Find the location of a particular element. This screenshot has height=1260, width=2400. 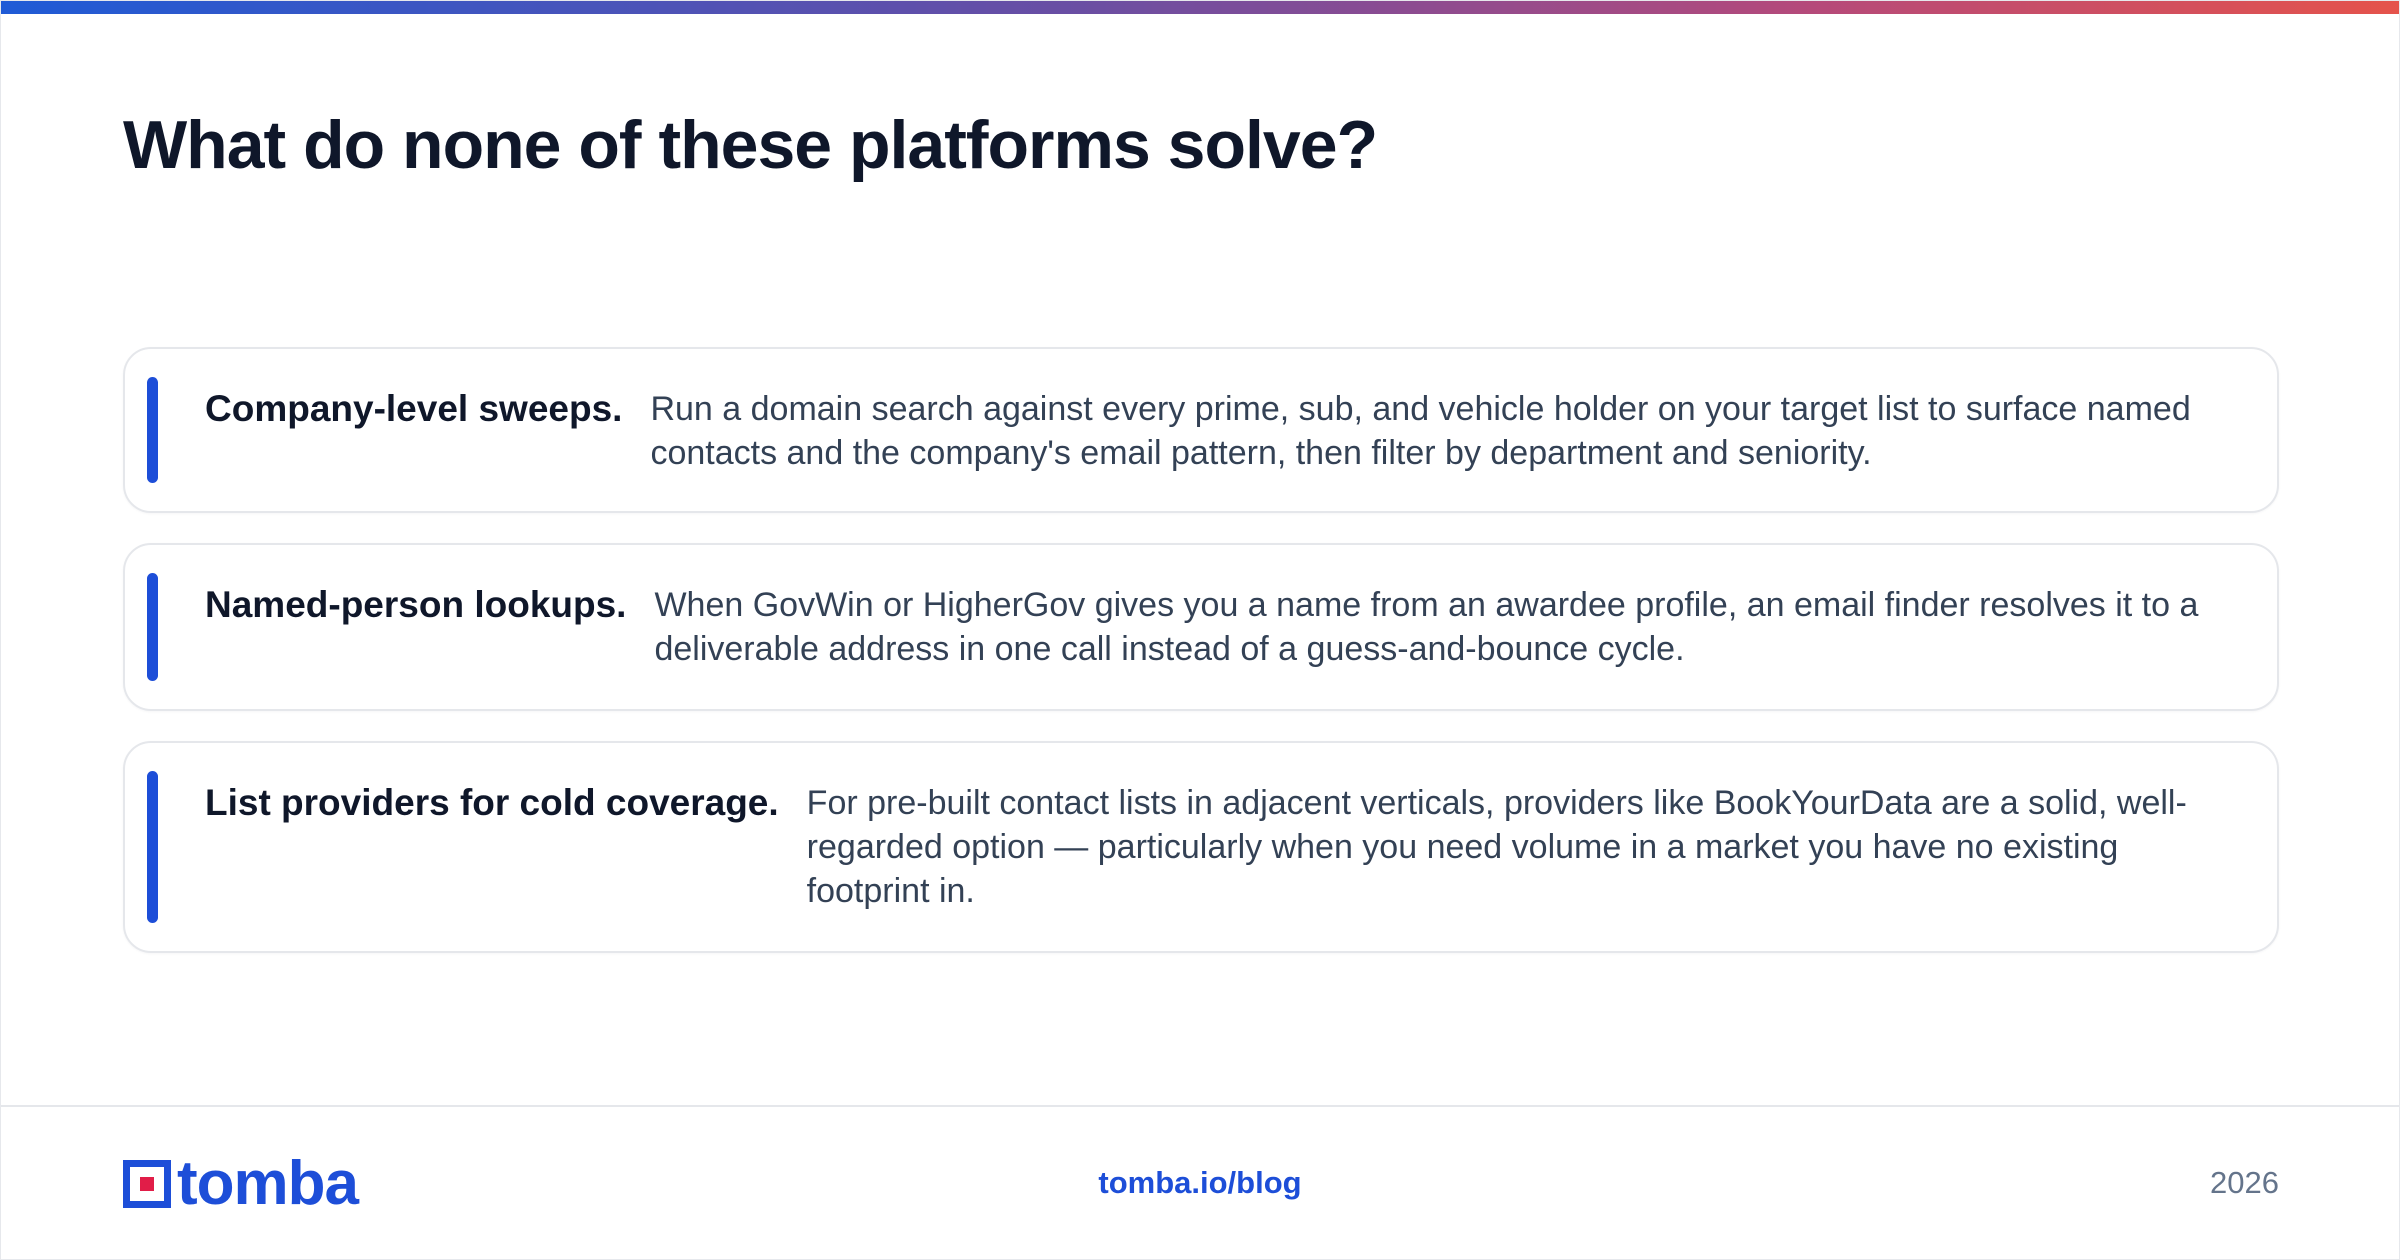

card-heading: List providers for cold coverage. is located at coordinates (492, 802).